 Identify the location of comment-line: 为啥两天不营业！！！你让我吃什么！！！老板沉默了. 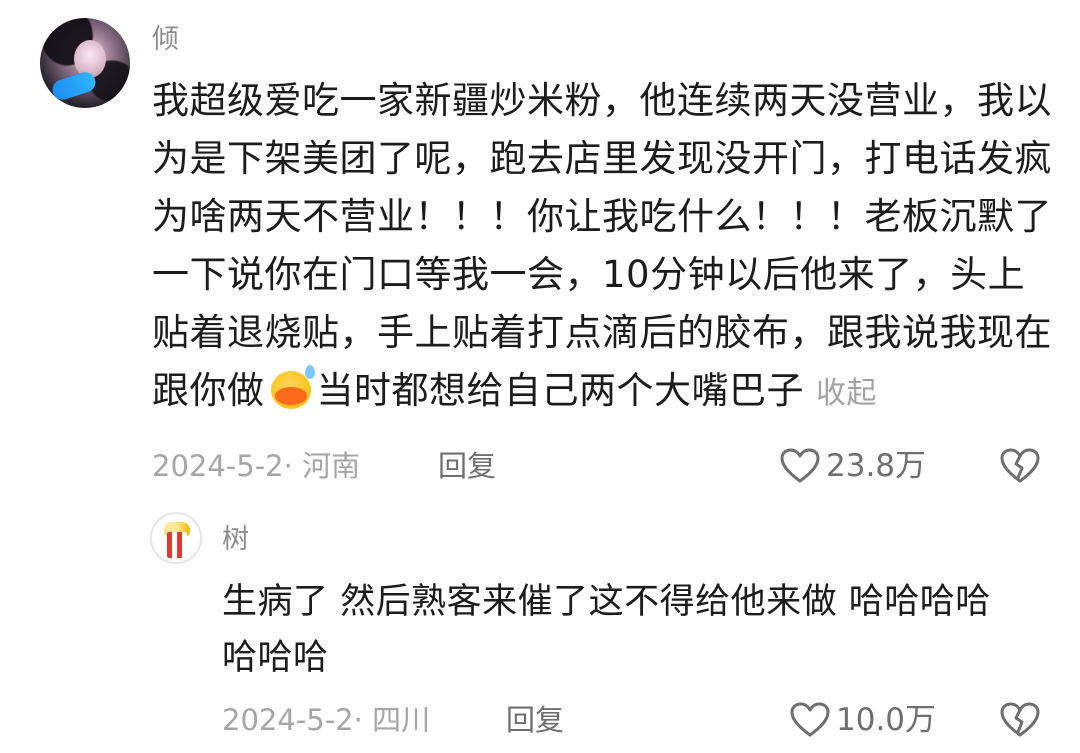
(602, 216).